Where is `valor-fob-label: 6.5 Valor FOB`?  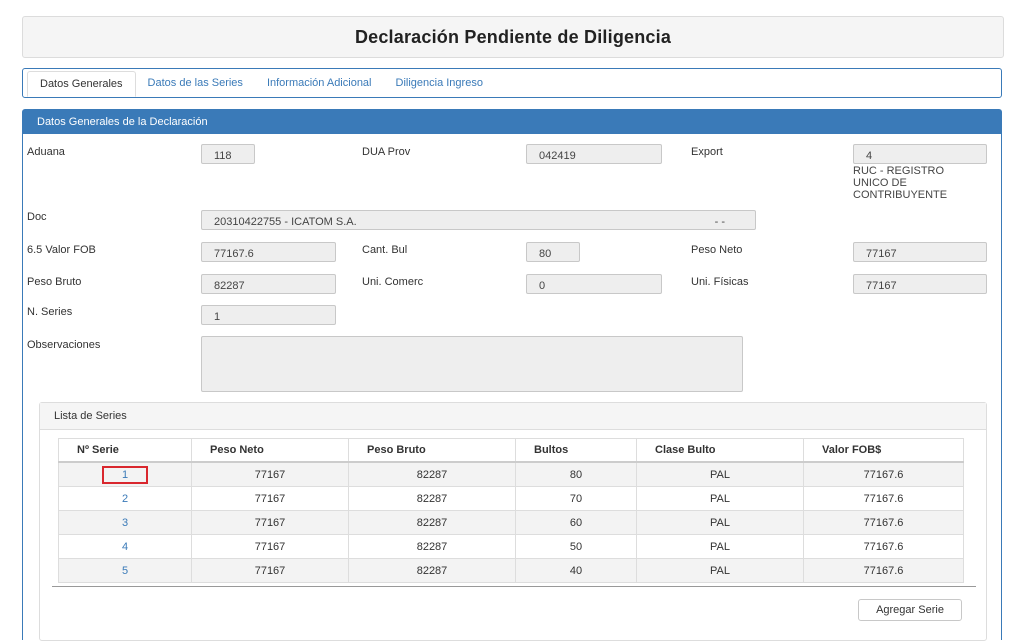 valor-fob-label: 6.5 Valor FOB is located at coordinates (61, 250).